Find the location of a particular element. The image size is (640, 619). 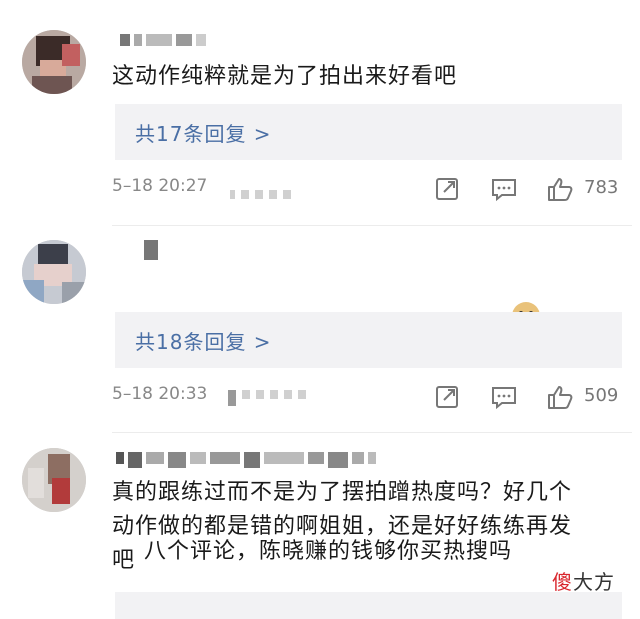

watermark: 傻大方 is located at coordinates (583, 580).